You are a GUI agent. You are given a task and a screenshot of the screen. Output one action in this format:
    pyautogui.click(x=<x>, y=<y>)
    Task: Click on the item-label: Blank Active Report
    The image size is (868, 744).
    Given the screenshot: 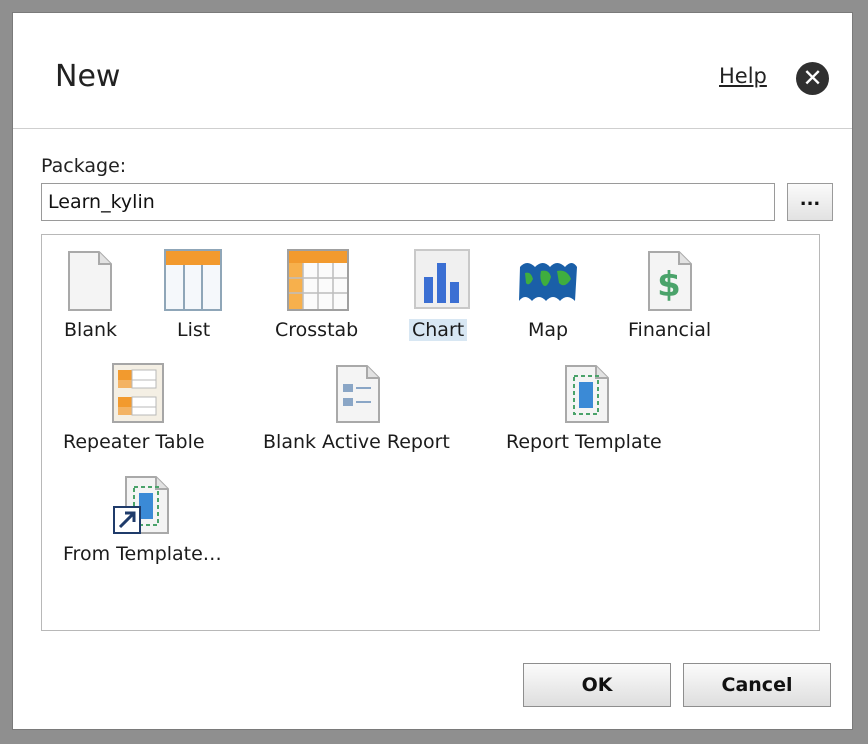 What is the action you would take?
    pyautogui.click(x=356, y=442)
    